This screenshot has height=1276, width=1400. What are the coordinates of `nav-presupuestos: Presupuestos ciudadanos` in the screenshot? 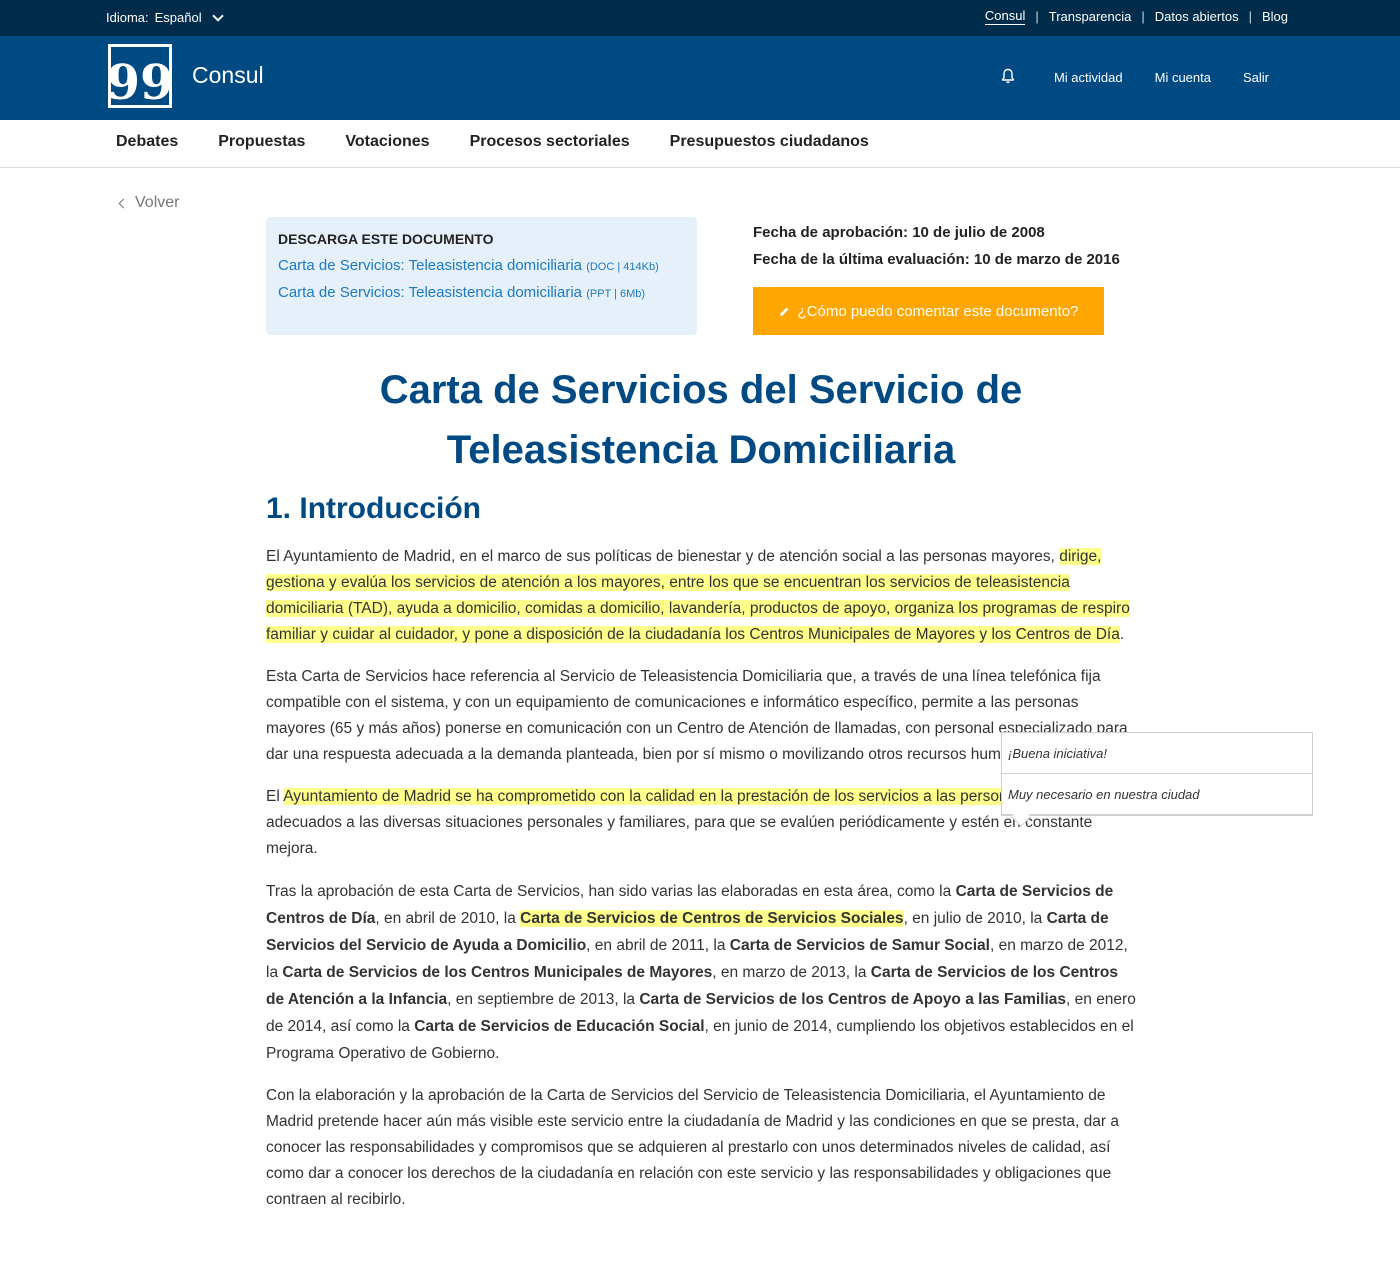 It's located at (769, 141).